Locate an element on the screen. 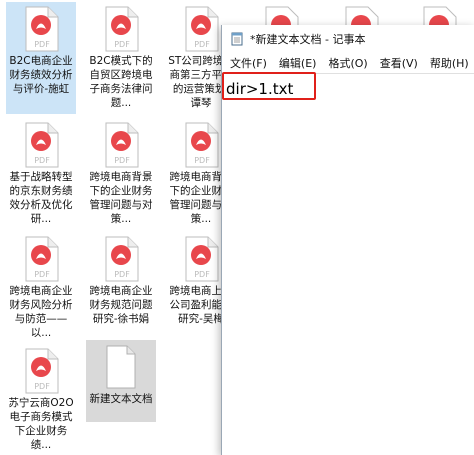 The image size is (474, 455). file-label: 跨境电商企业财务规范问题研究-徐书娟 is located at coordinates (121, 305).